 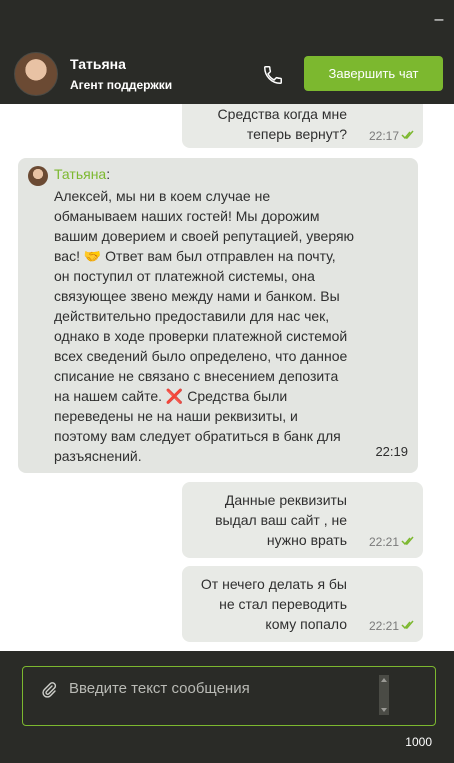 What do you see at coordinates (171, 396) in the screenshot?
I see `message-line: на нашем сайте. ❌ Средства были` at bounding box center [171, 396].